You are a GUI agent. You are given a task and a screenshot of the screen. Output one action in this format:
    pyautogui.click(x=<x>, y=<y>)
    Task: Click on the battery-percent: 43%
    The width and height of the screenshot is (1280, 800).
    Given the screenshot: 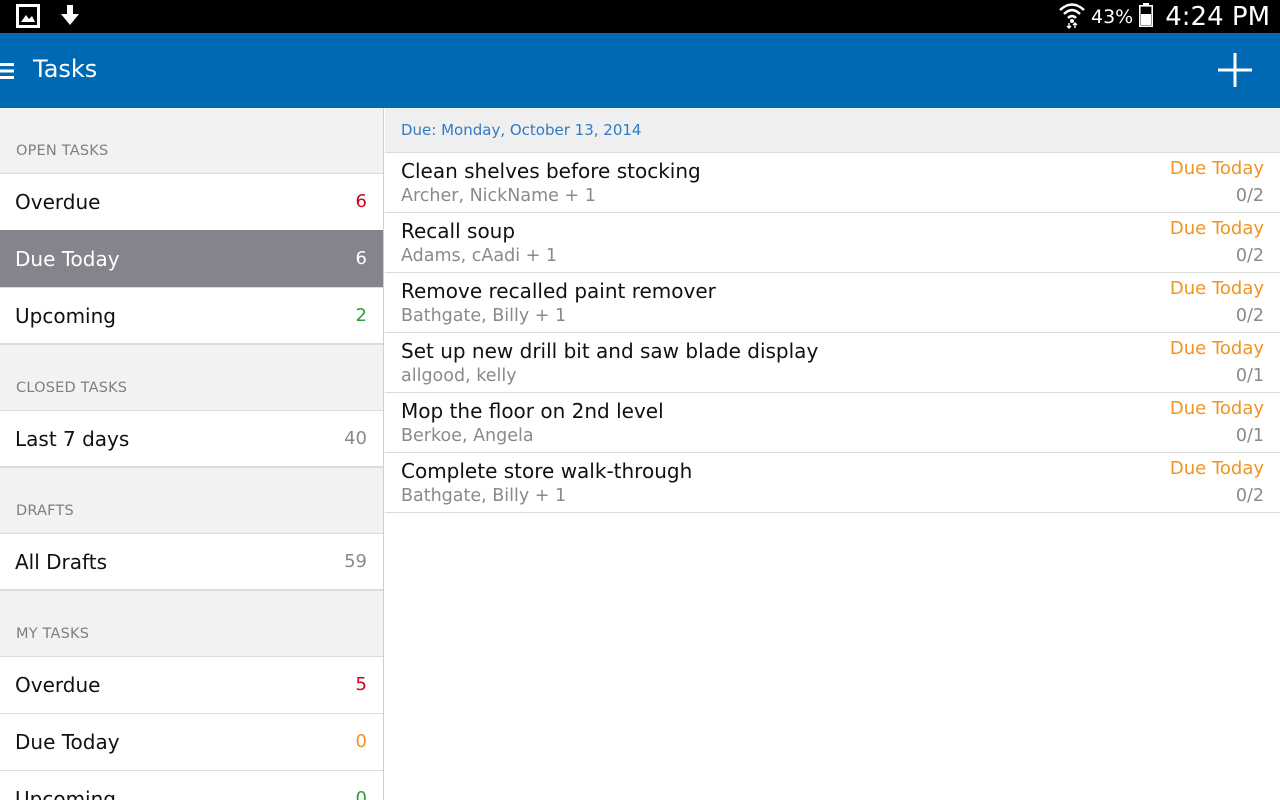 What is the action you would take?
    pyautogui.click(x=1112, y=16)
    